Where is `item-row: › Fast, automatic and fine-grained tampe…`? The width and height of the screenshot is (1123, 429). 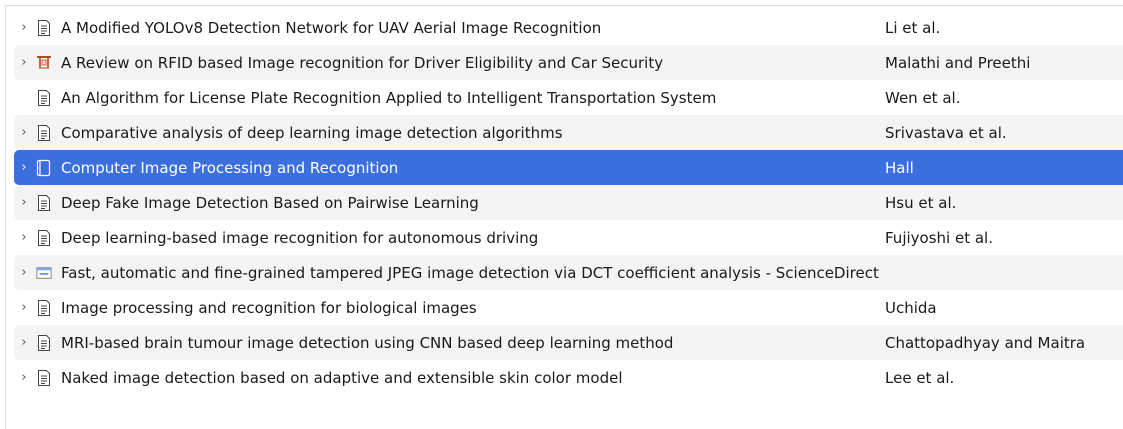
item-row: › Fast, automatic and fine-grained tampe… is located at coordinates (568, 272).